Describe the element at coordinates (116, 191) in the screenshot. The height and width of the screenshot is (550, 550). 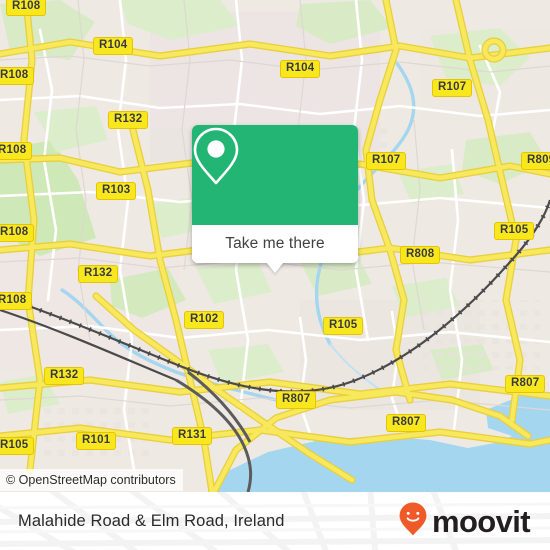
I see `road-shield-label: R103` at that location.